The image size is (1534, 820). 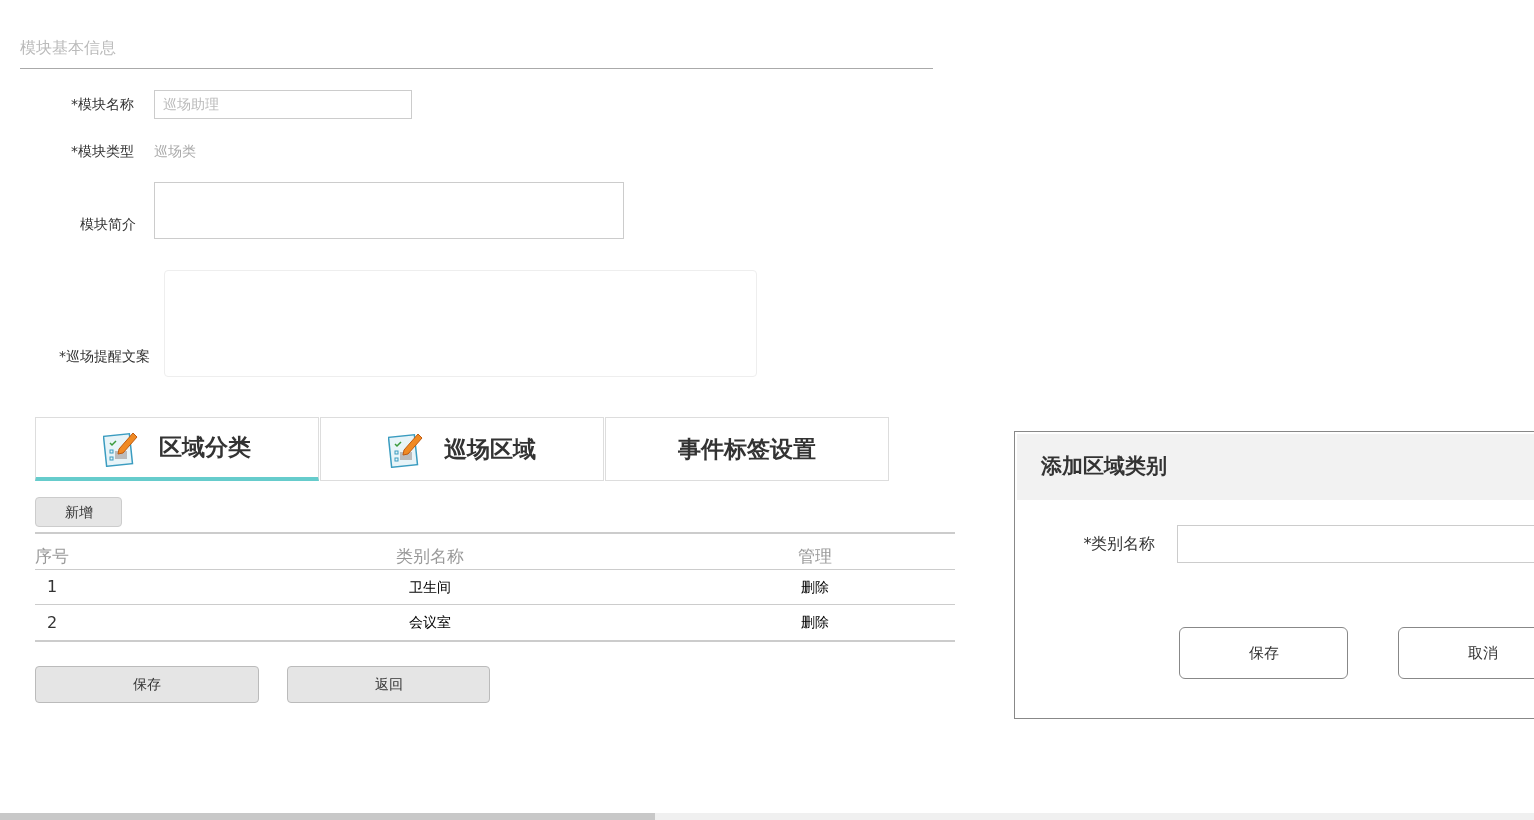 What do you see at coordinates (327, 816) in the screenshot?
I see `scrollbar-thumb` at bounding box center [327, 816].